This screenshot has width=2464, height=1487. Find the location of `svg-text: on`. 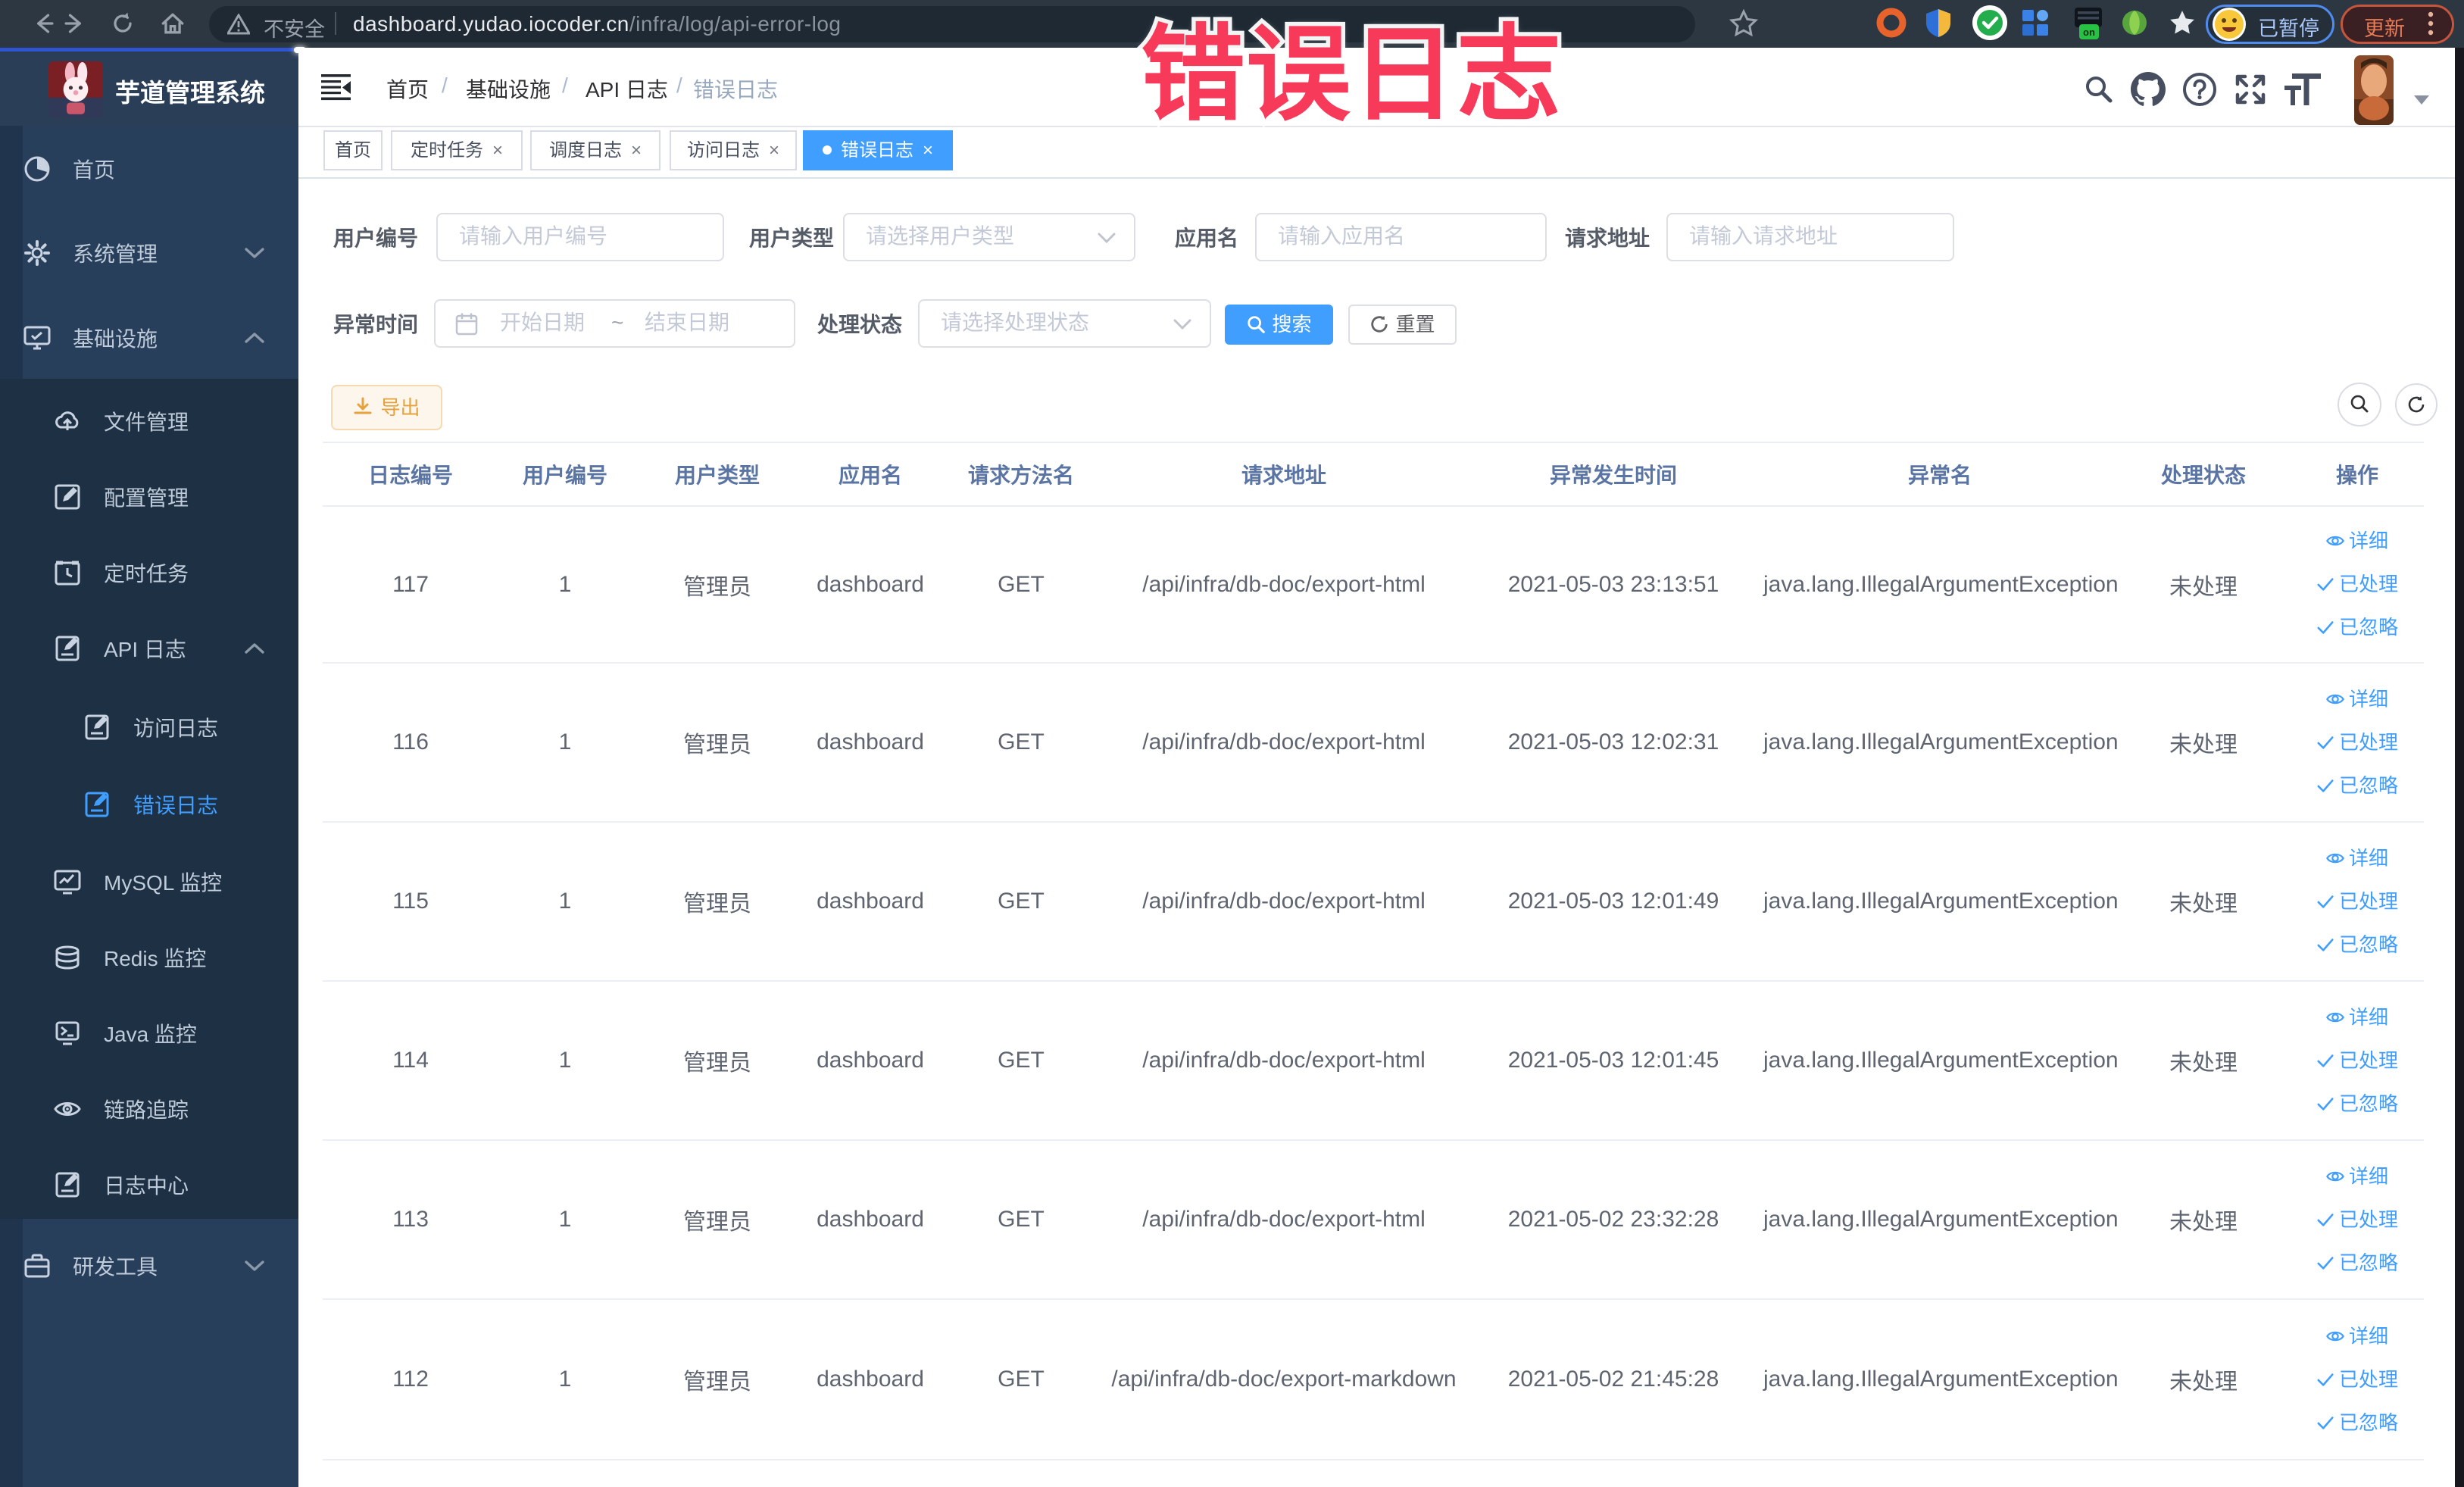

svg-text: on is located at coordinates (2089, 32).